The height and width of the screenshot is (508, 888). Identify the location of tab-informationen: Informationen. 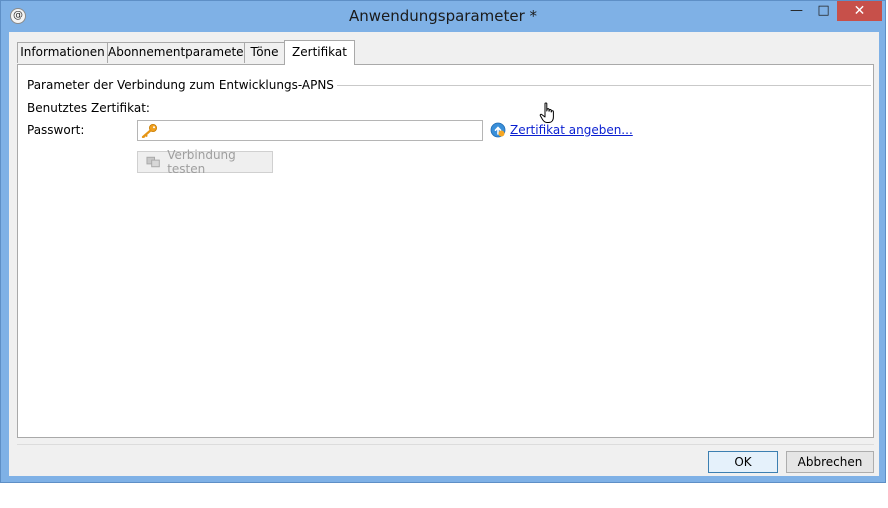
(62, 52).